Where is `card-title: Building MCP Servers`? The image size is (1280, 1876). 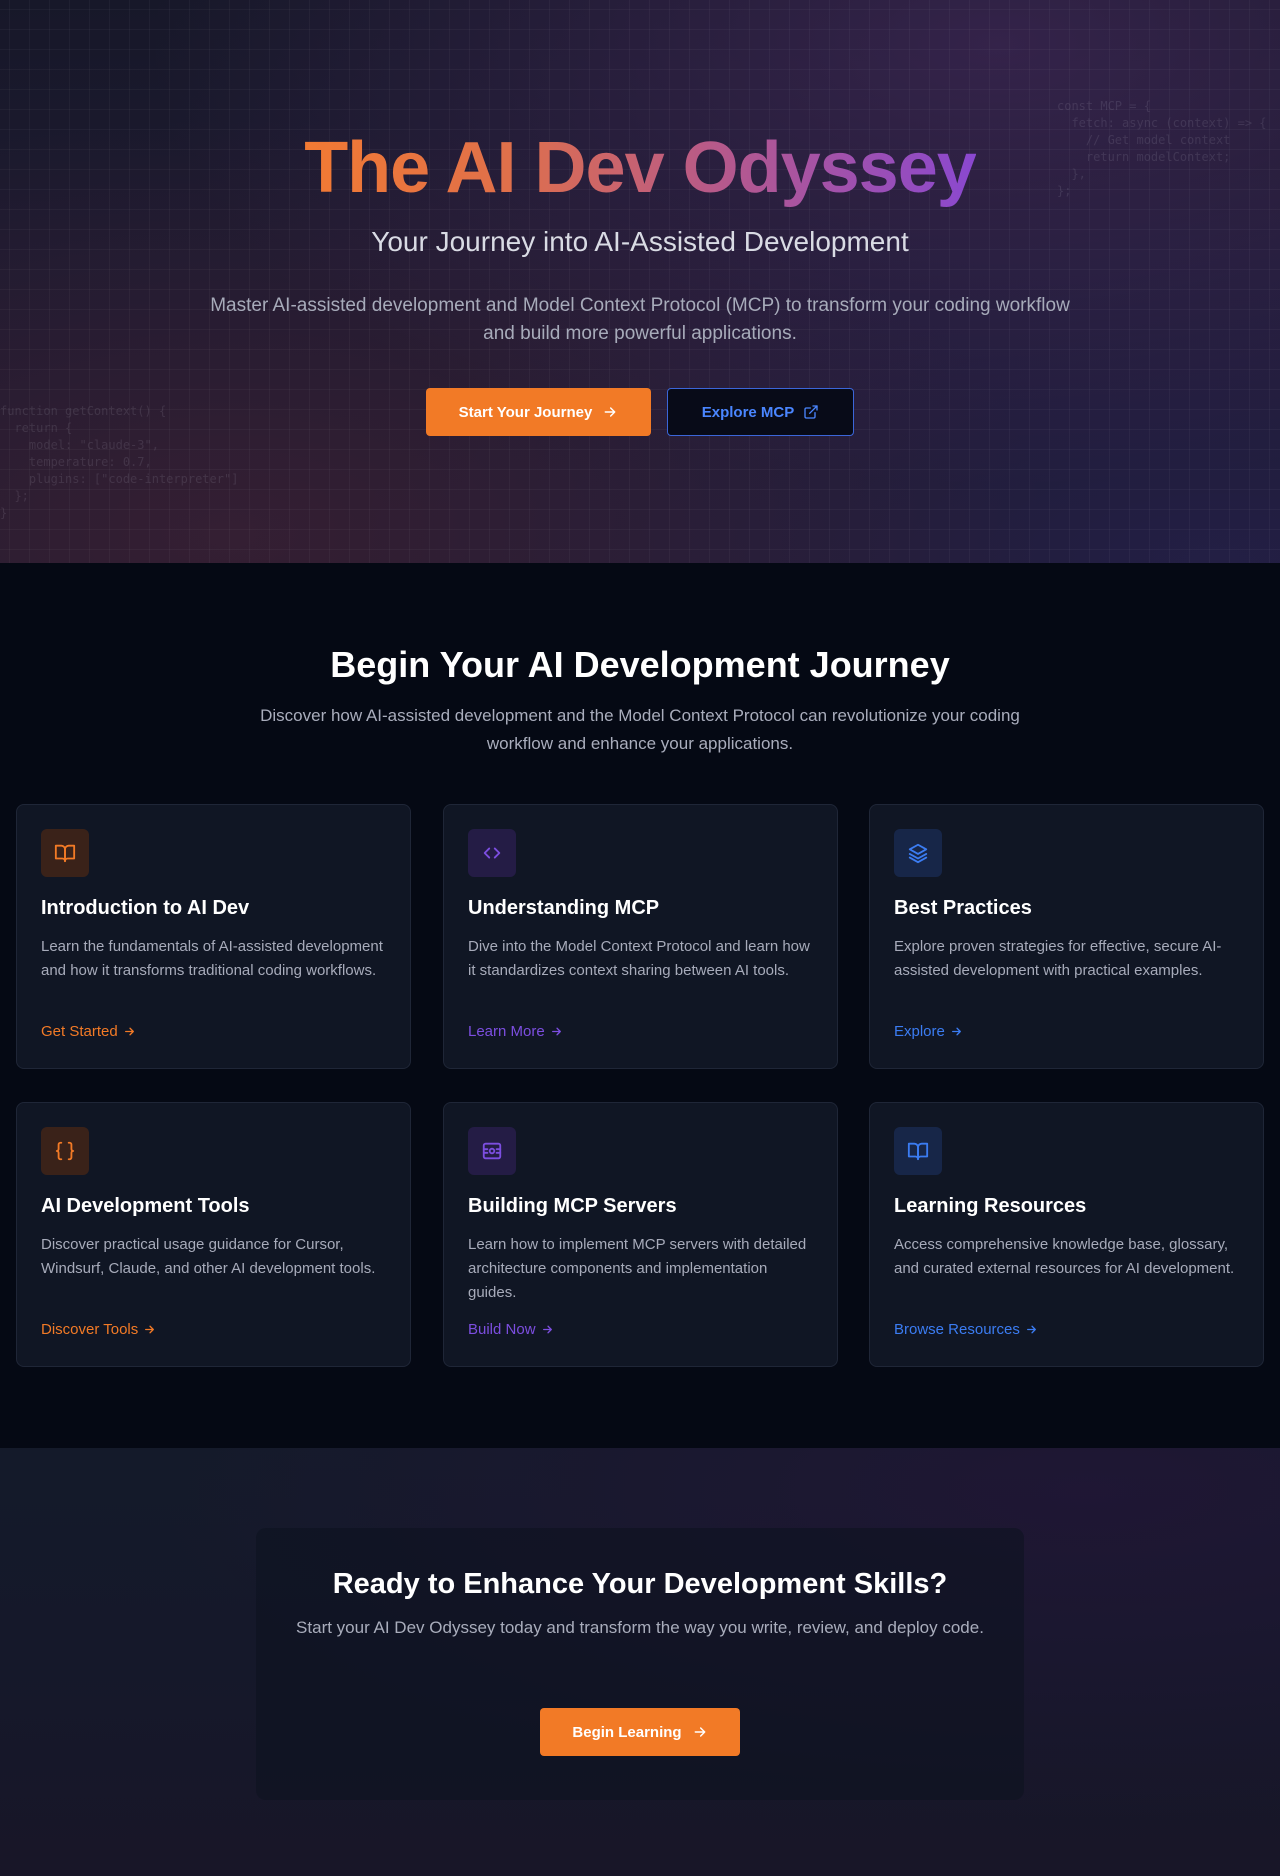
card-title: Building MCP Servers is located at coordinates (572, 1206).